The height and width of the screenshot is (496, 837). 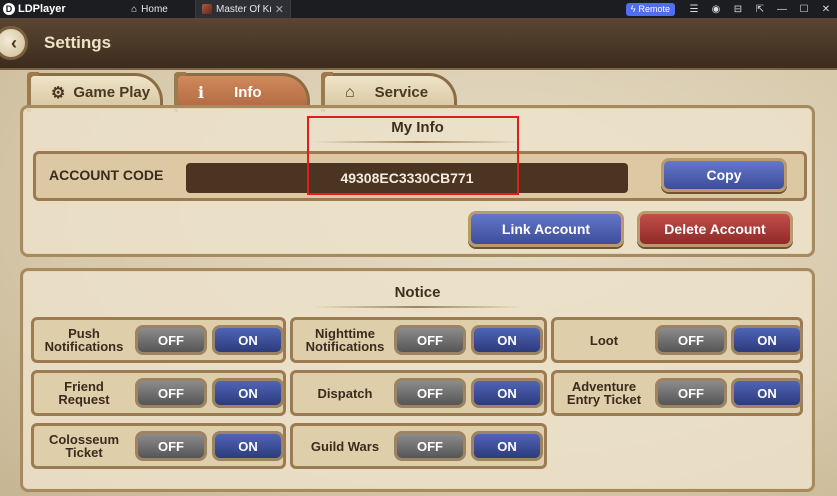 I want to click on title-divider, so click(x=418, y=307).